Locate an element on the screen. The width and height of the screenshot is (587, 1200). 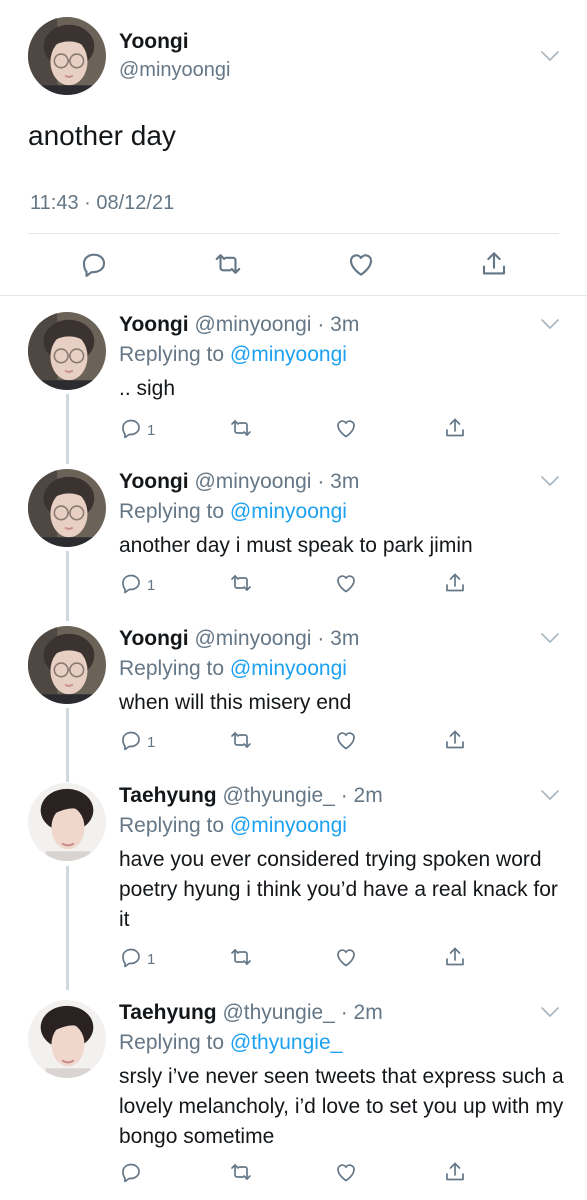
main-tweet-timestamp: 11:43 · 08/12/21 is located at coordinates (102, 203).